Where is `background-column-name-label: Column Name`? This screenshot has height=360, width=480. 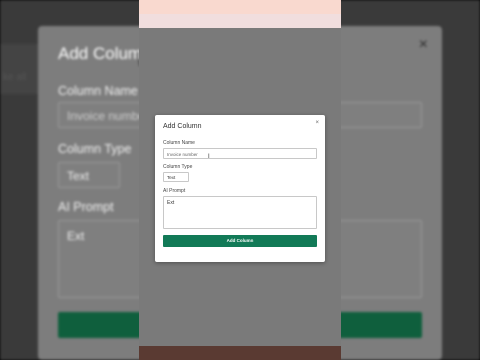
background-column-name-label: Column Name is located at coordinates (98, 91).